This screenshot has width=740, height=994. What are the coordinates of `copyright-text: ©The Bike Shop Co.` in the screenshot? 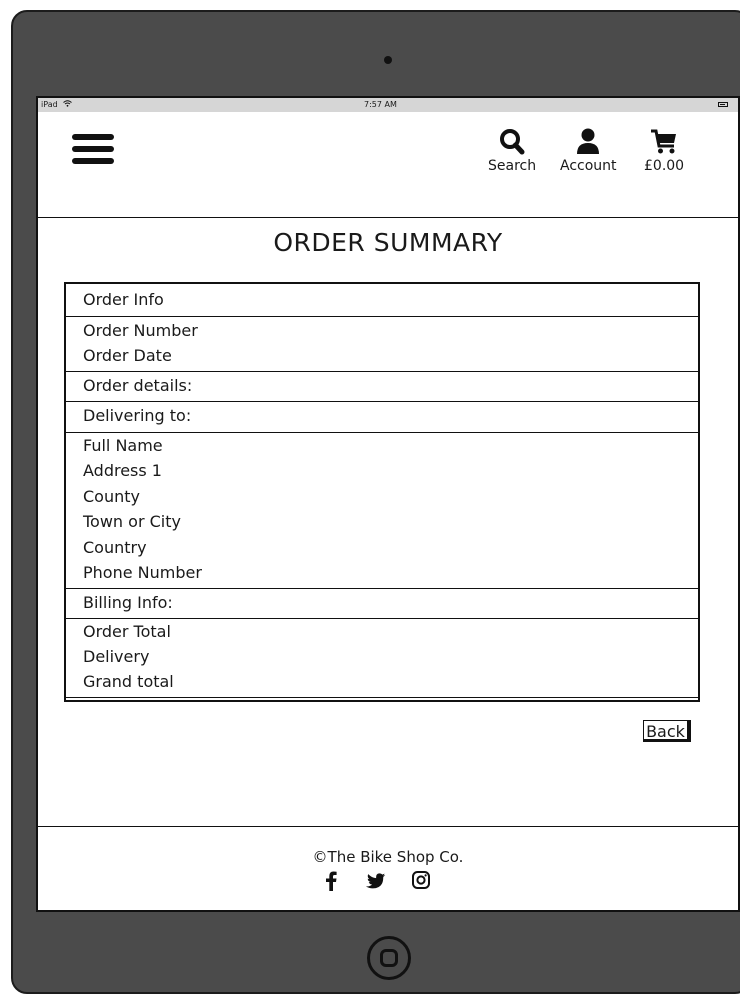 It's located at (388, 857).